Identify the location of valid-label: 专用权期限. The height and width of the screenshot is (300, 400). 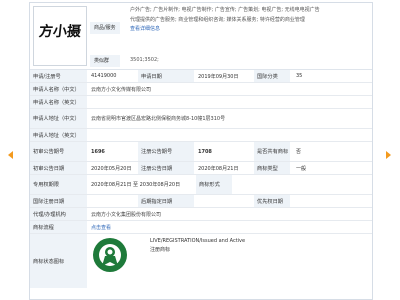
(58, 184).